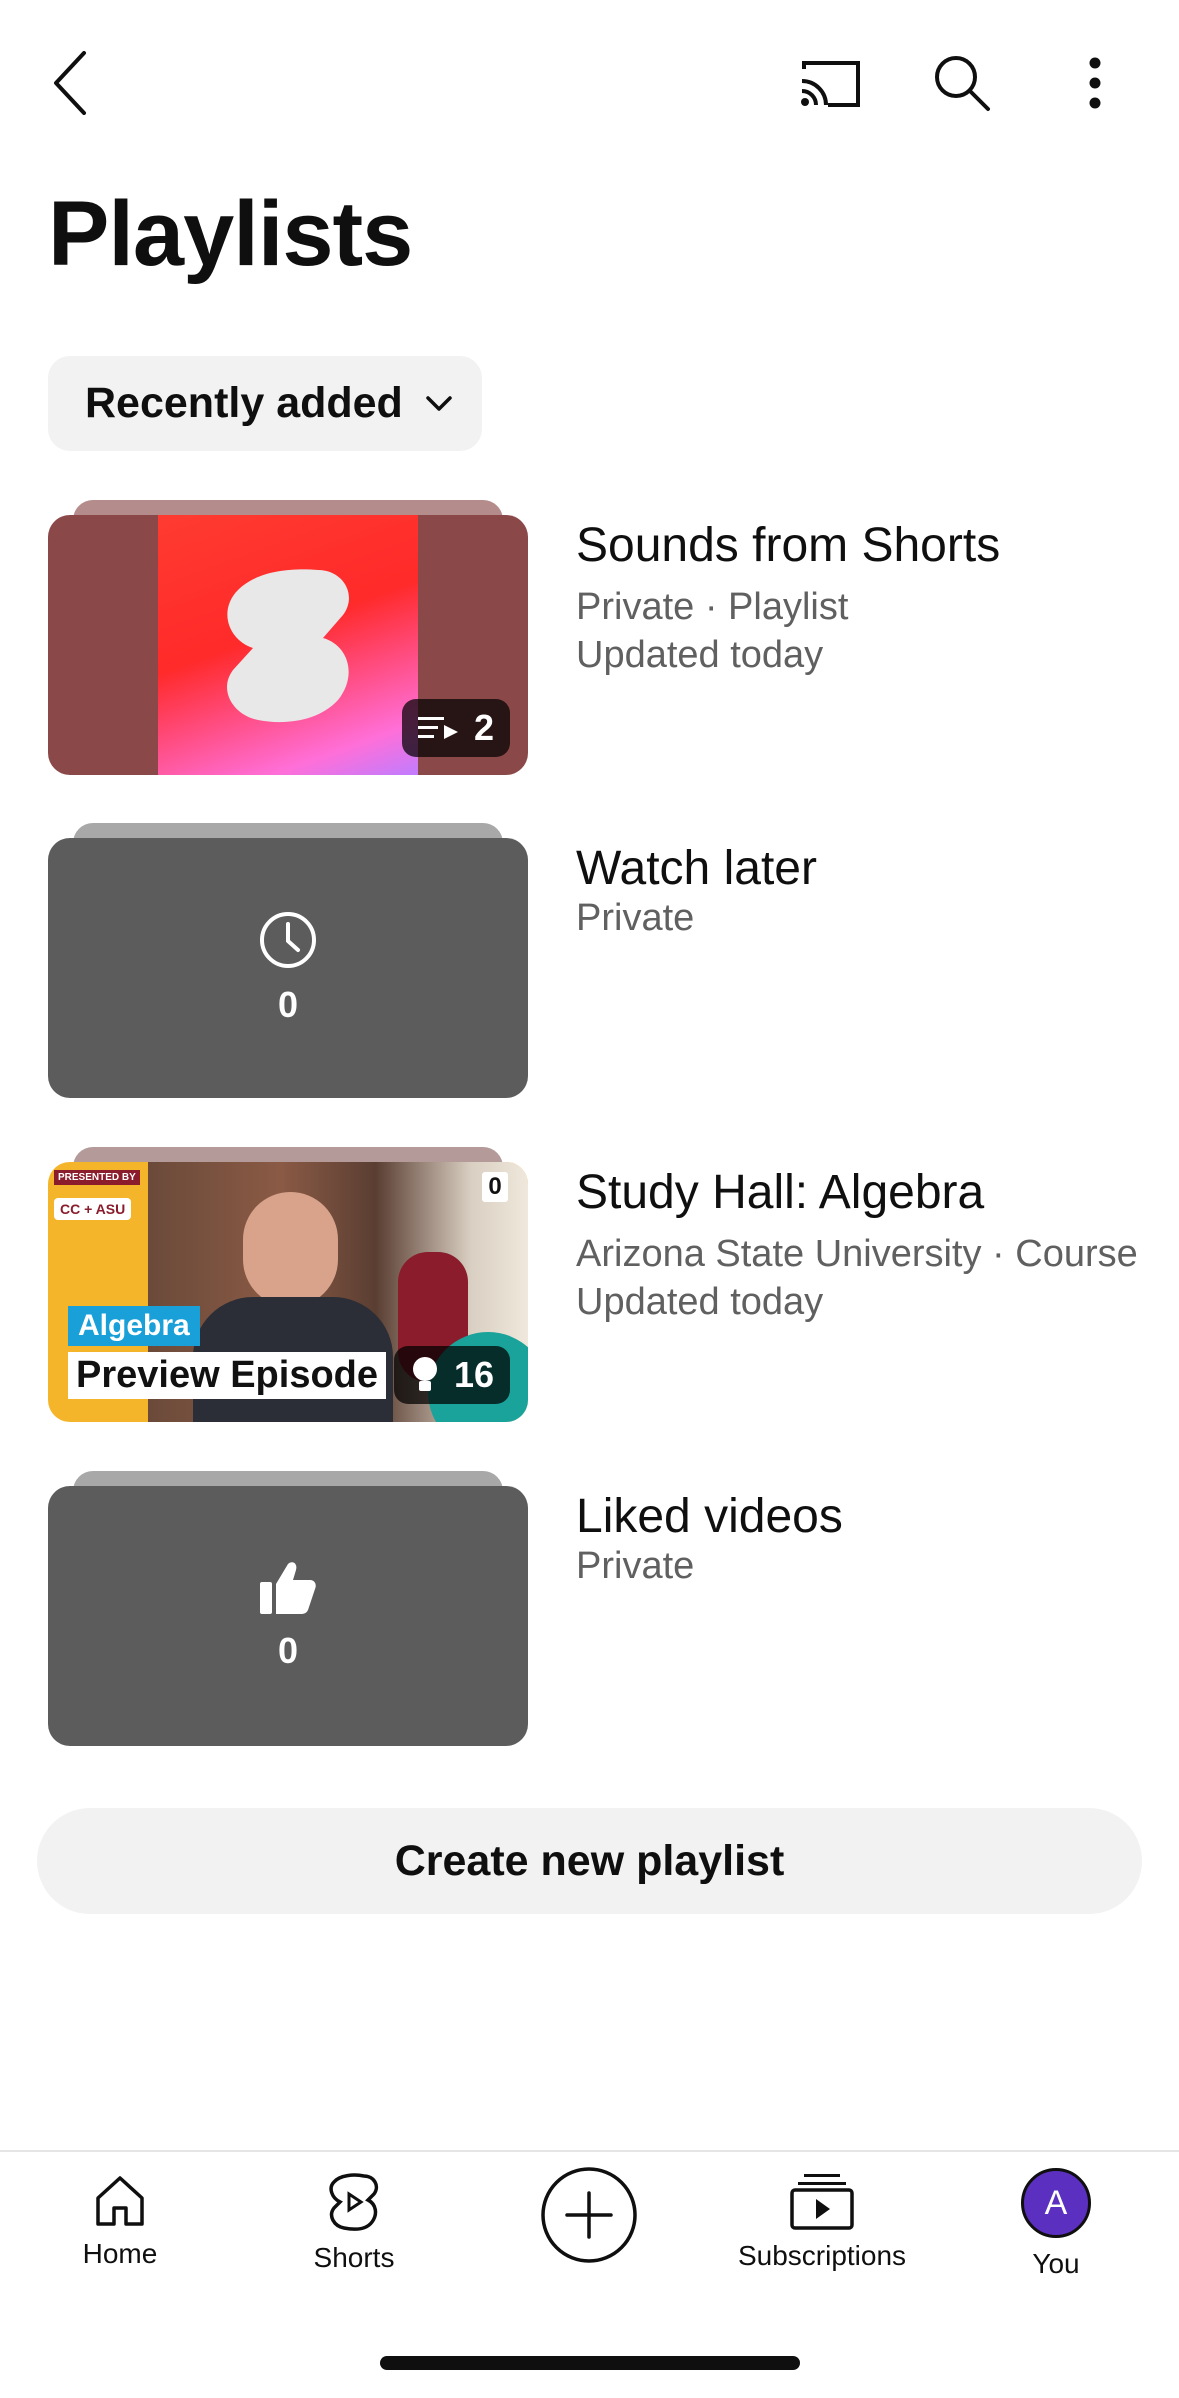 The image size is (1179, 2398). I want to click on presented-by-tag: PRESENTED BY, so click(97, 1177).